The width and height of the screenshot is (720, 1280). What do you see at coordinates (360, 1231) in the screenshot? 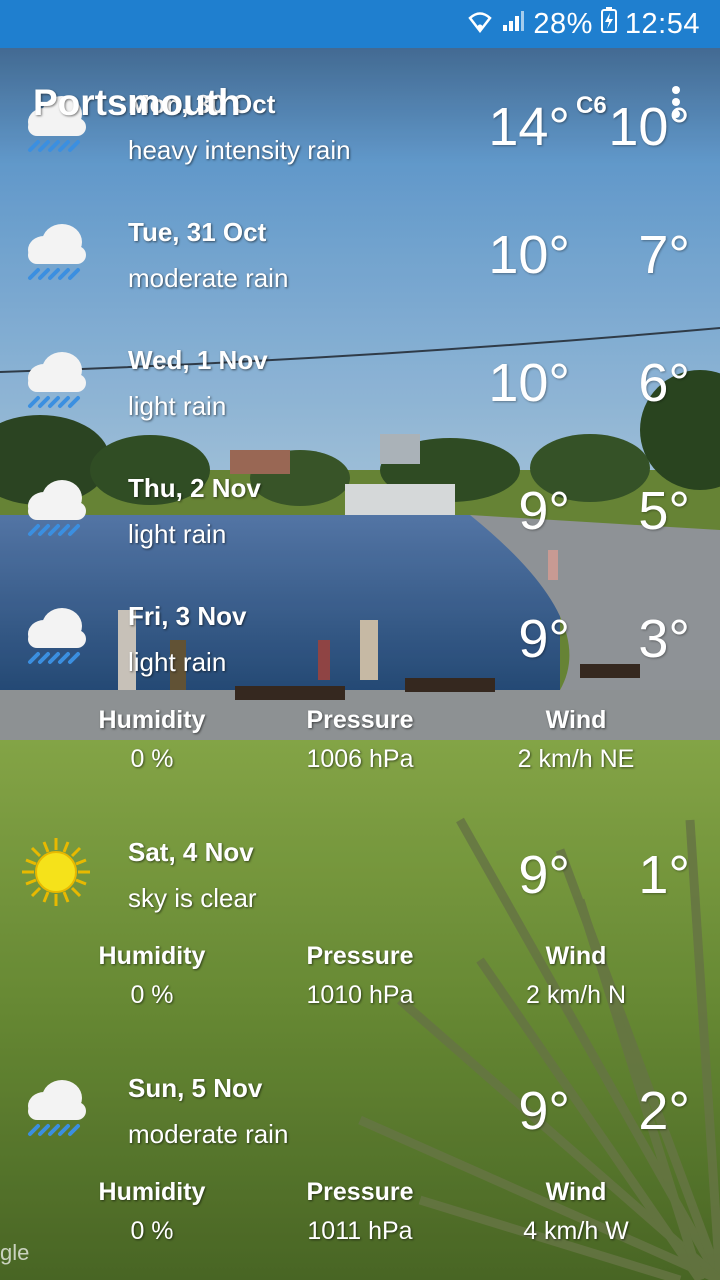
I see `pressure-value: 1011 hPa` at bounding box center [360, 1231].